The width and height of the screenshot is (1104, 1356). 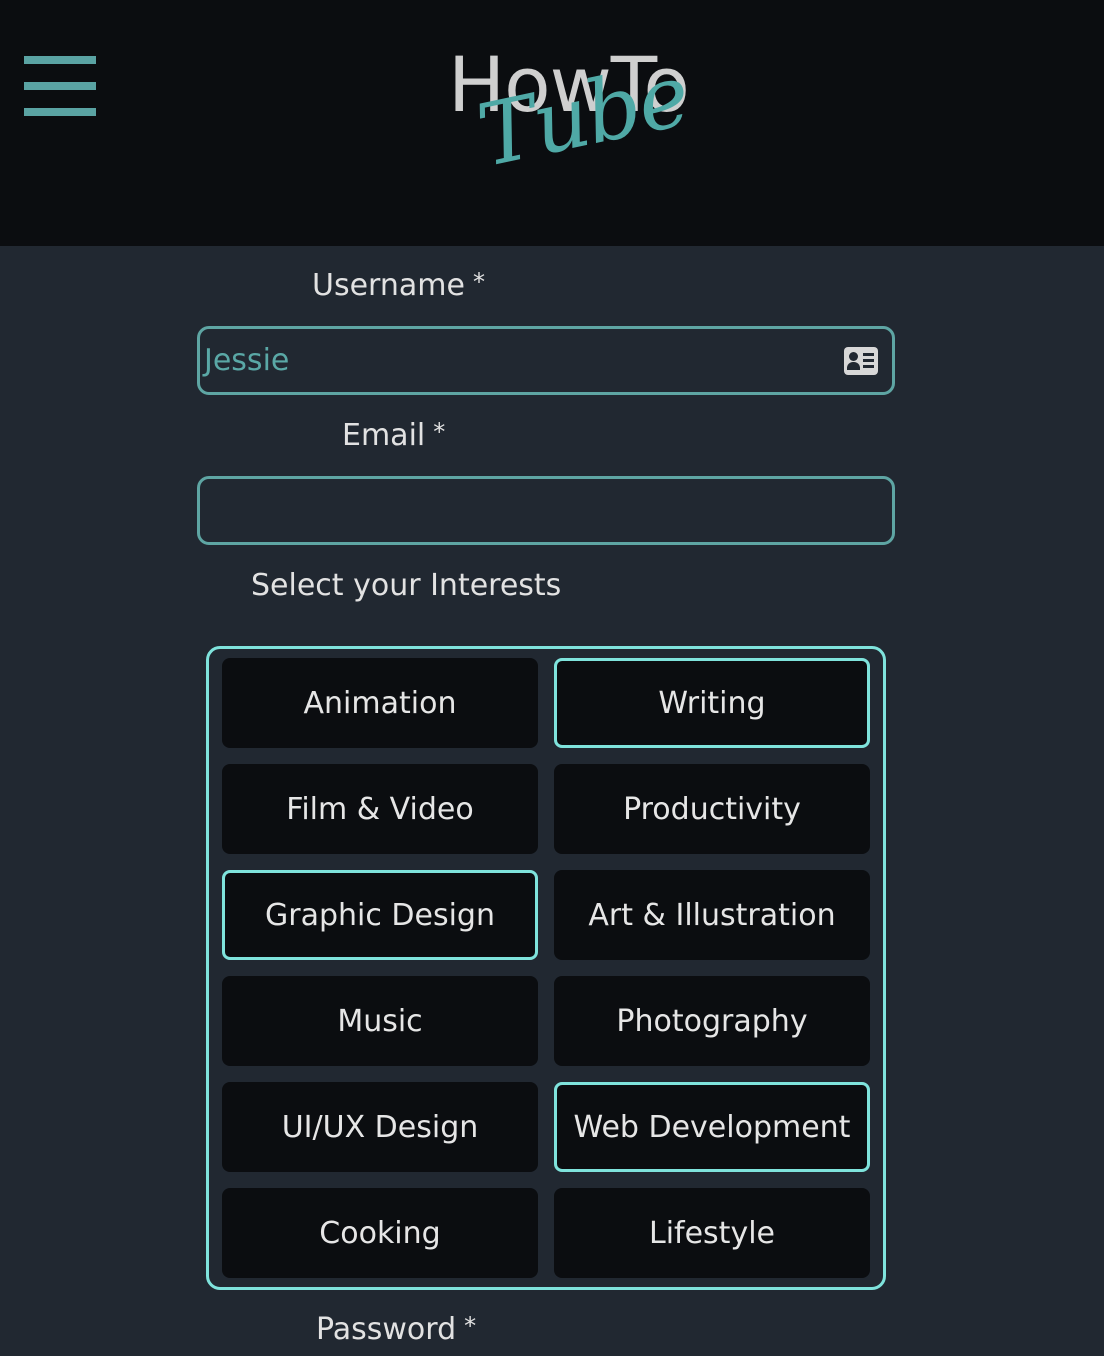 I want to click on interest-label: Music, so click(x=380, y=1021).